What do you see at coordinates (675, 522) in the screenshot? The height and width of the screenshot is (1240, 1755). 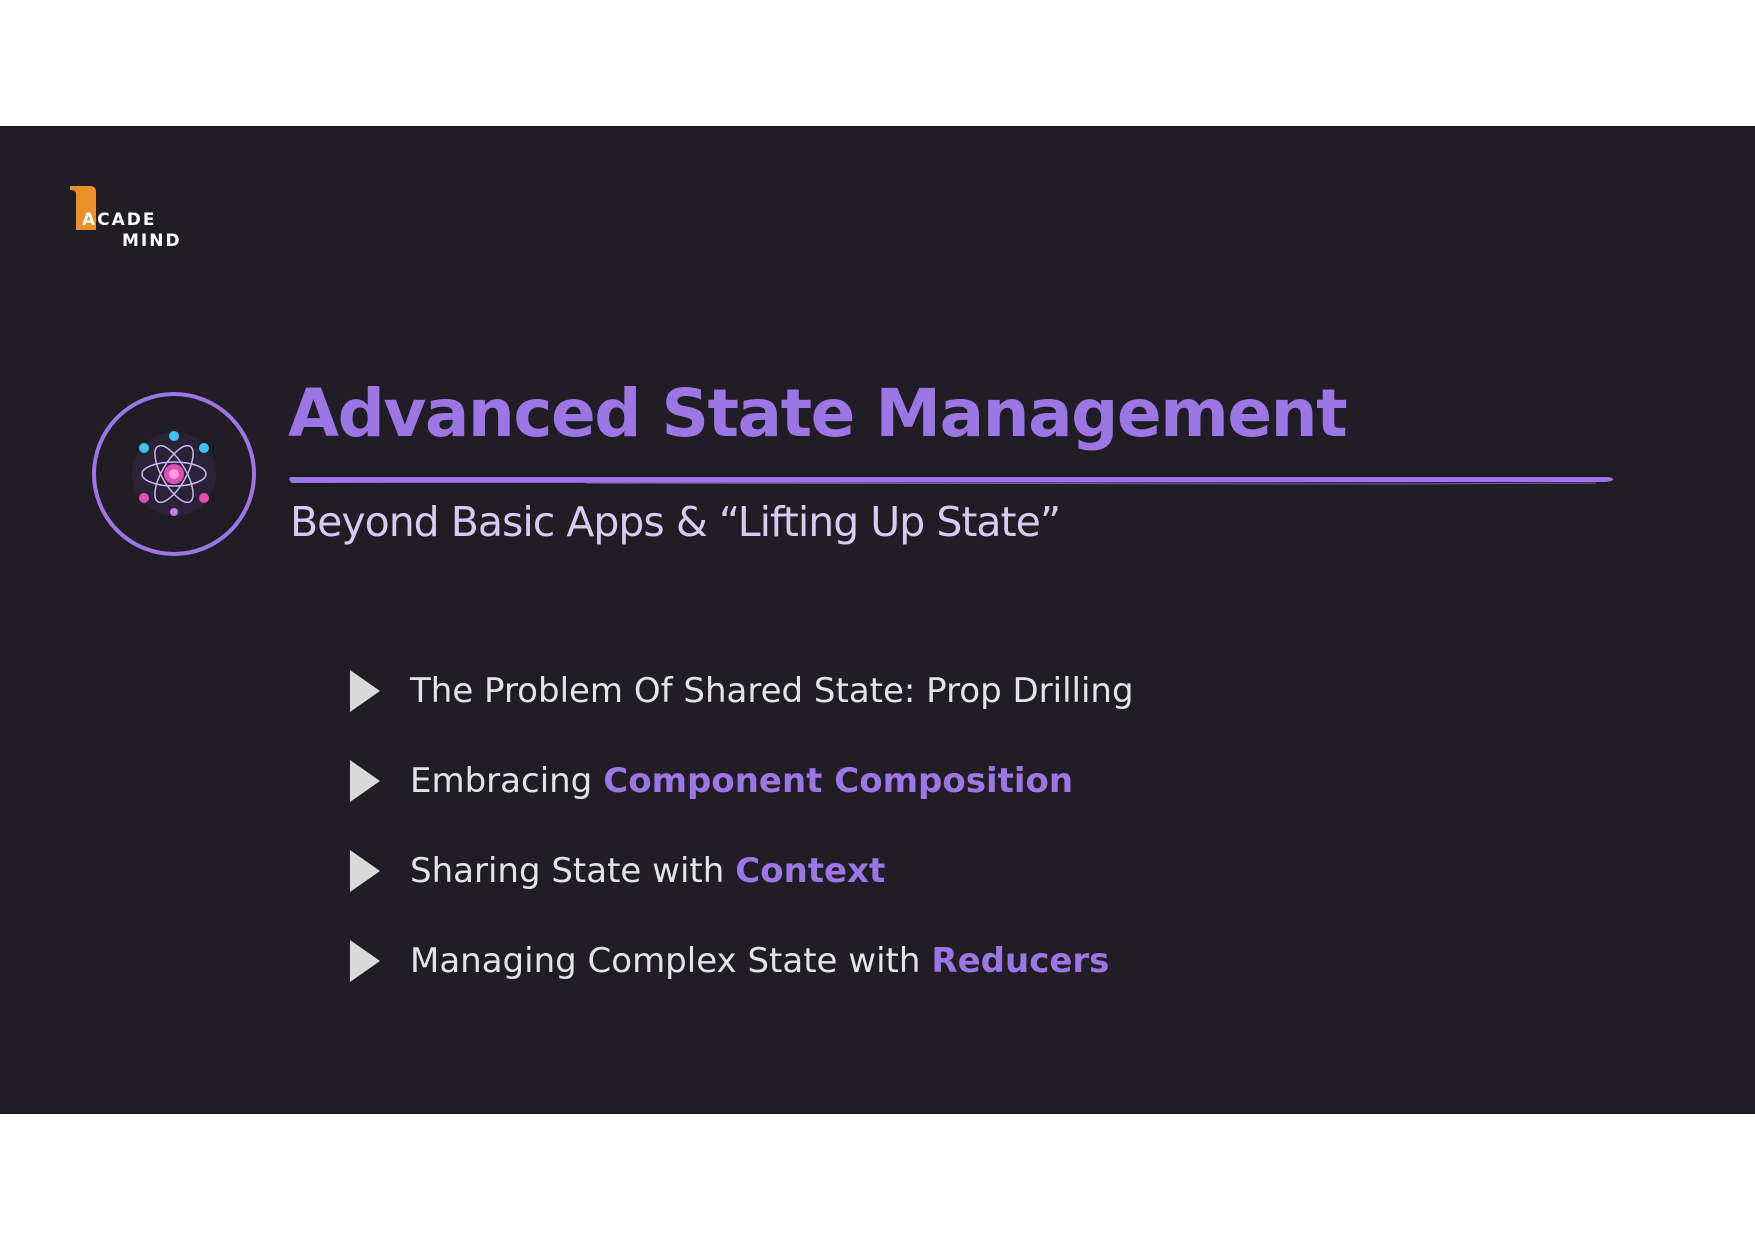 I see `slide-subtitle: Beyond Basic Apps & “Lifting Up State”` at bounding box center [675, 522].